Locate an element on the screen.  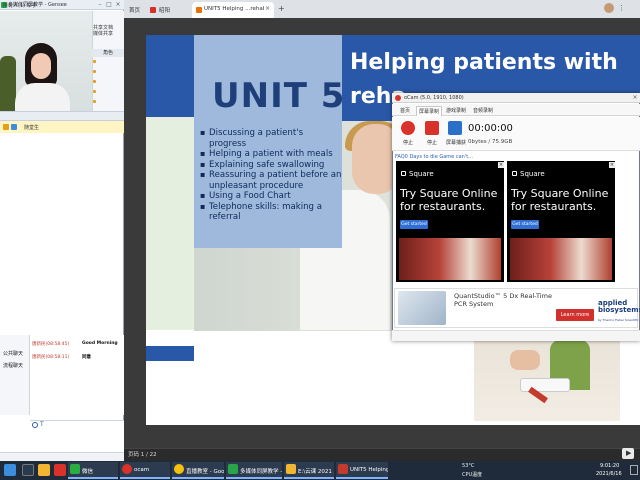
banner-text: QuantStudio™ 5 Dx Real-Time PCR System is located at coordinates (503, 300).